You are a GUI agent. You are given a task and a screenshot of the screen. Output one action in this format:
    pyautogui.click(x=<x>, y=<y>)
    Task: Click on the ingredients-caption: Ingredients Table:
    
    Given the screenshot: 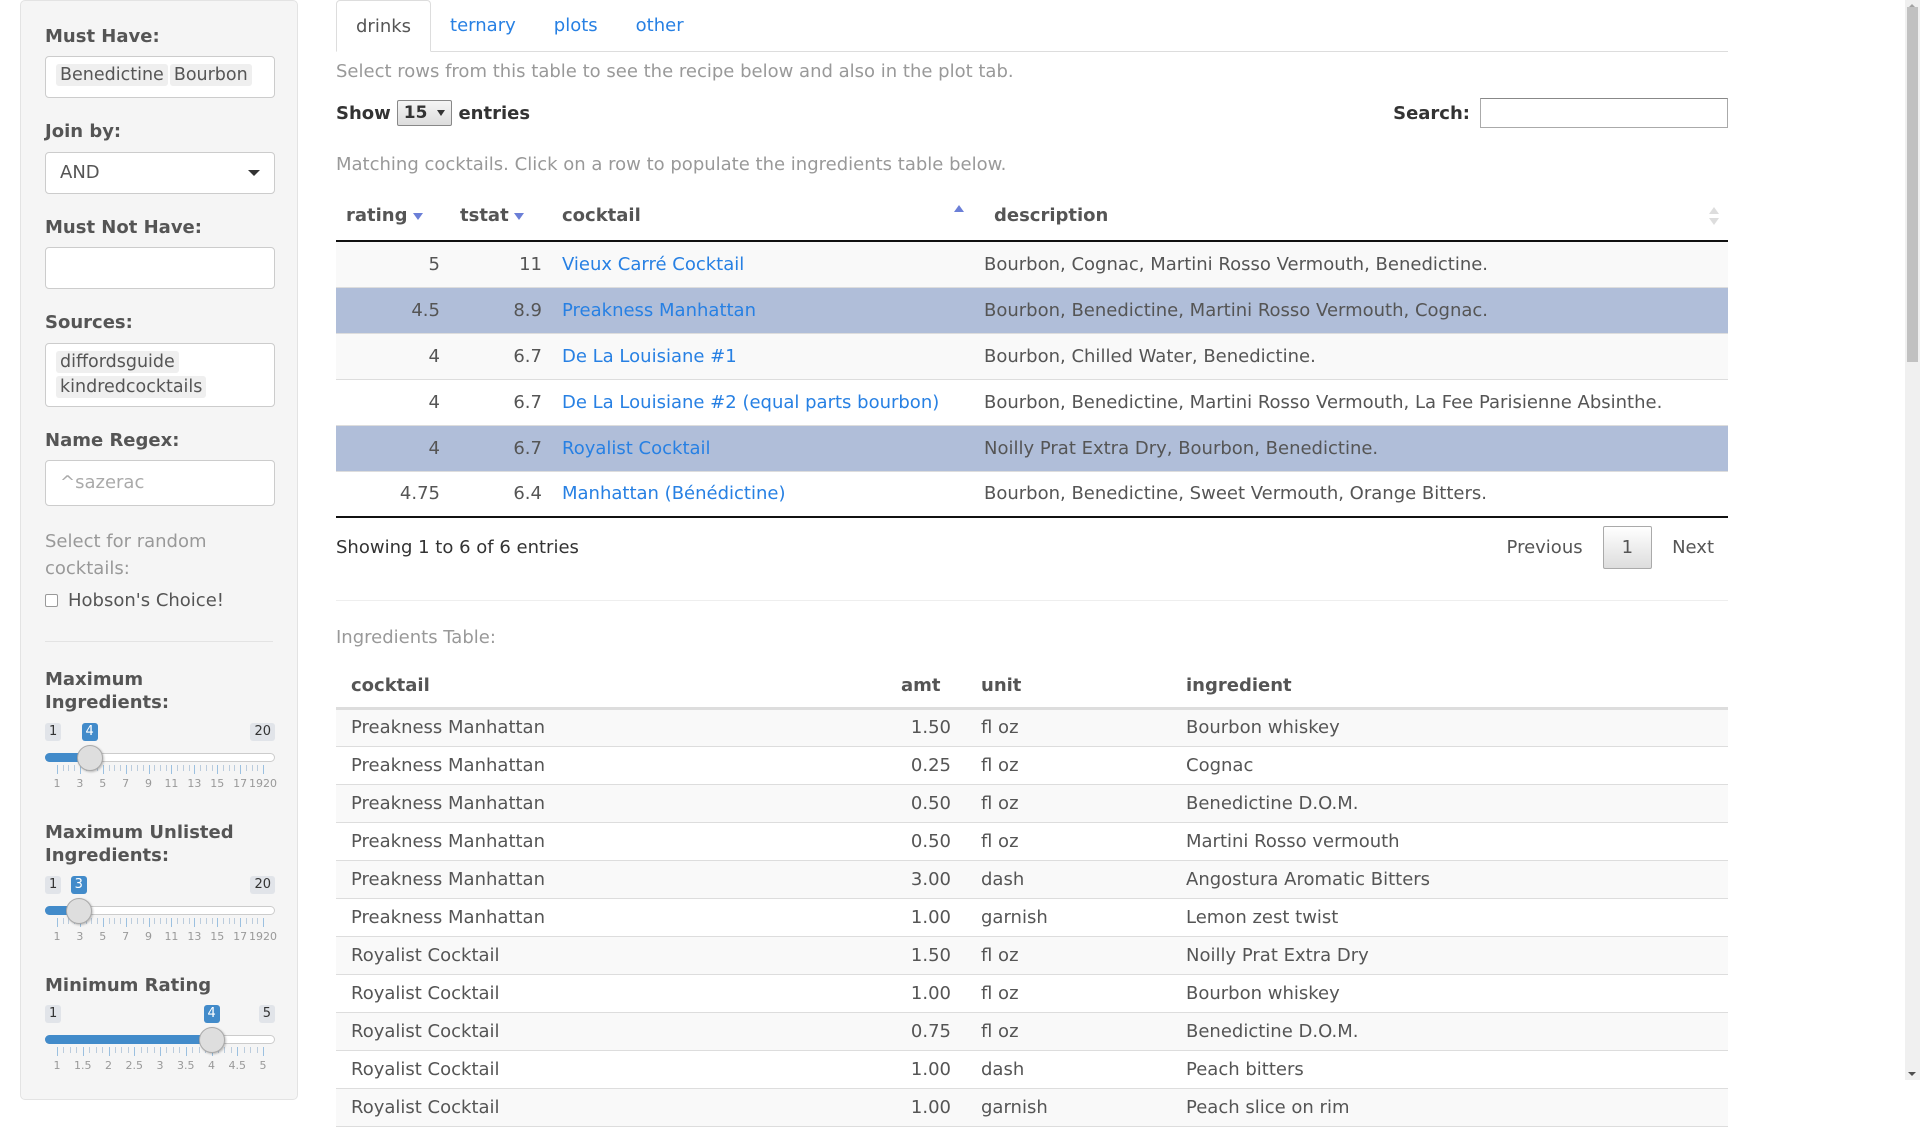 What is the action you would take?
    pyautogui.click(x=416, y=637)
    